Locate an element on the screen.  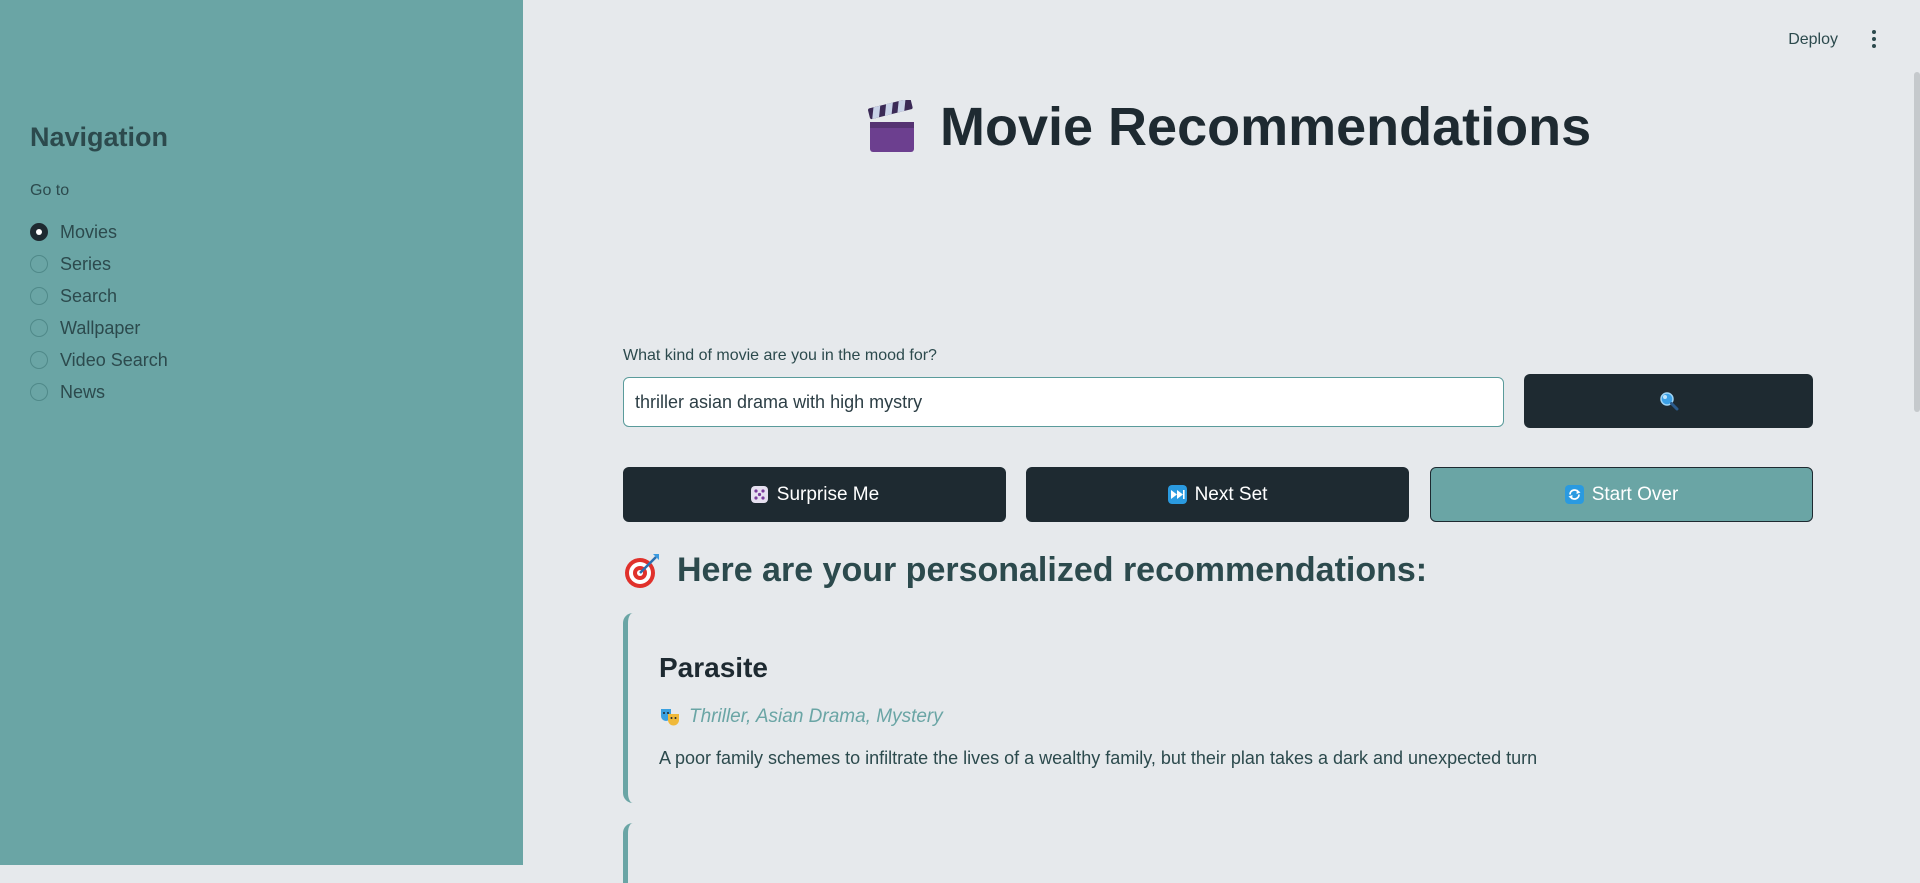
dice-icon is located at coordinates (759, 494).